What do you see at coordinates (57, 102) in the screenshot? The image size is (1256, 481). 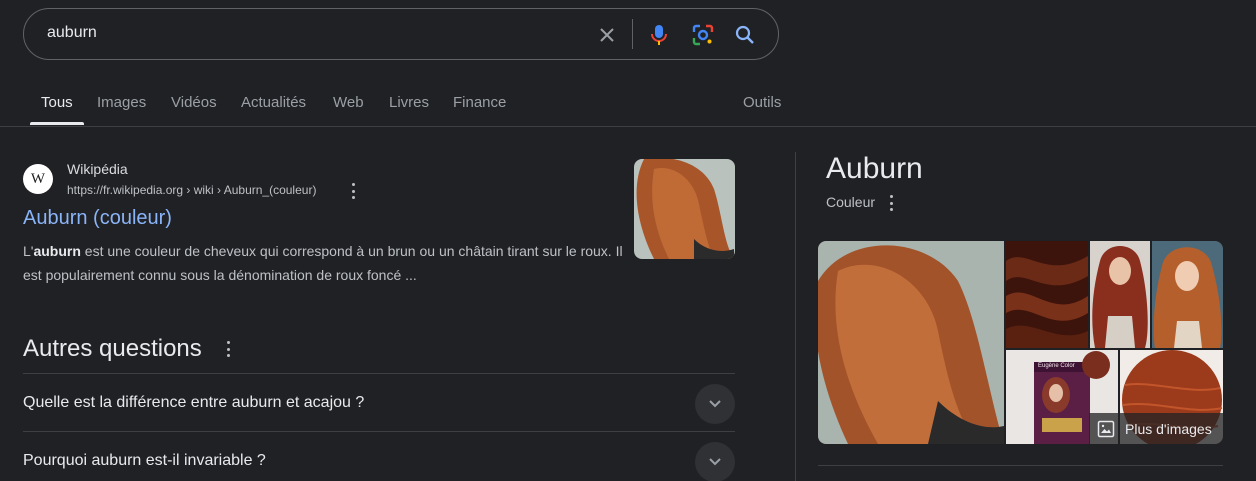 I see `tab-tous: Tous` at bounding box center [57, 102].